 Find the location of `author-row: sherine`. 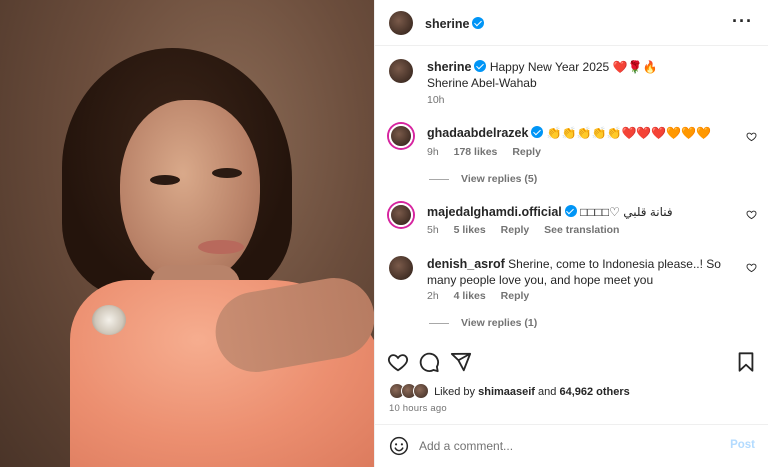

author-row: sherine is located at coordinates (455, 23).